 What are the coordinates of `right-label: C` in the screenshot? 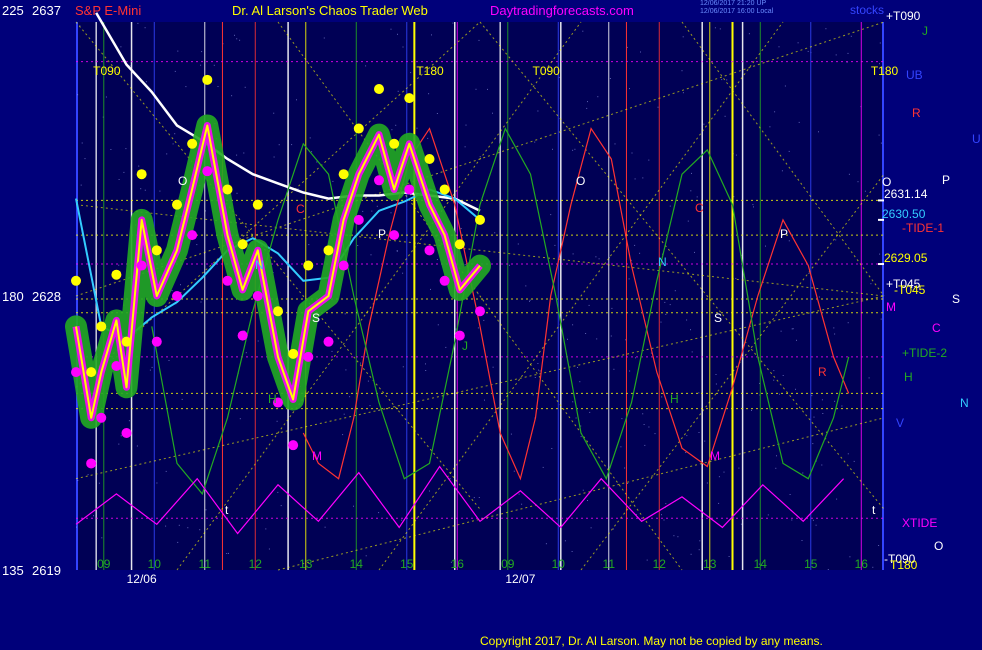 It's located at (936, 328).